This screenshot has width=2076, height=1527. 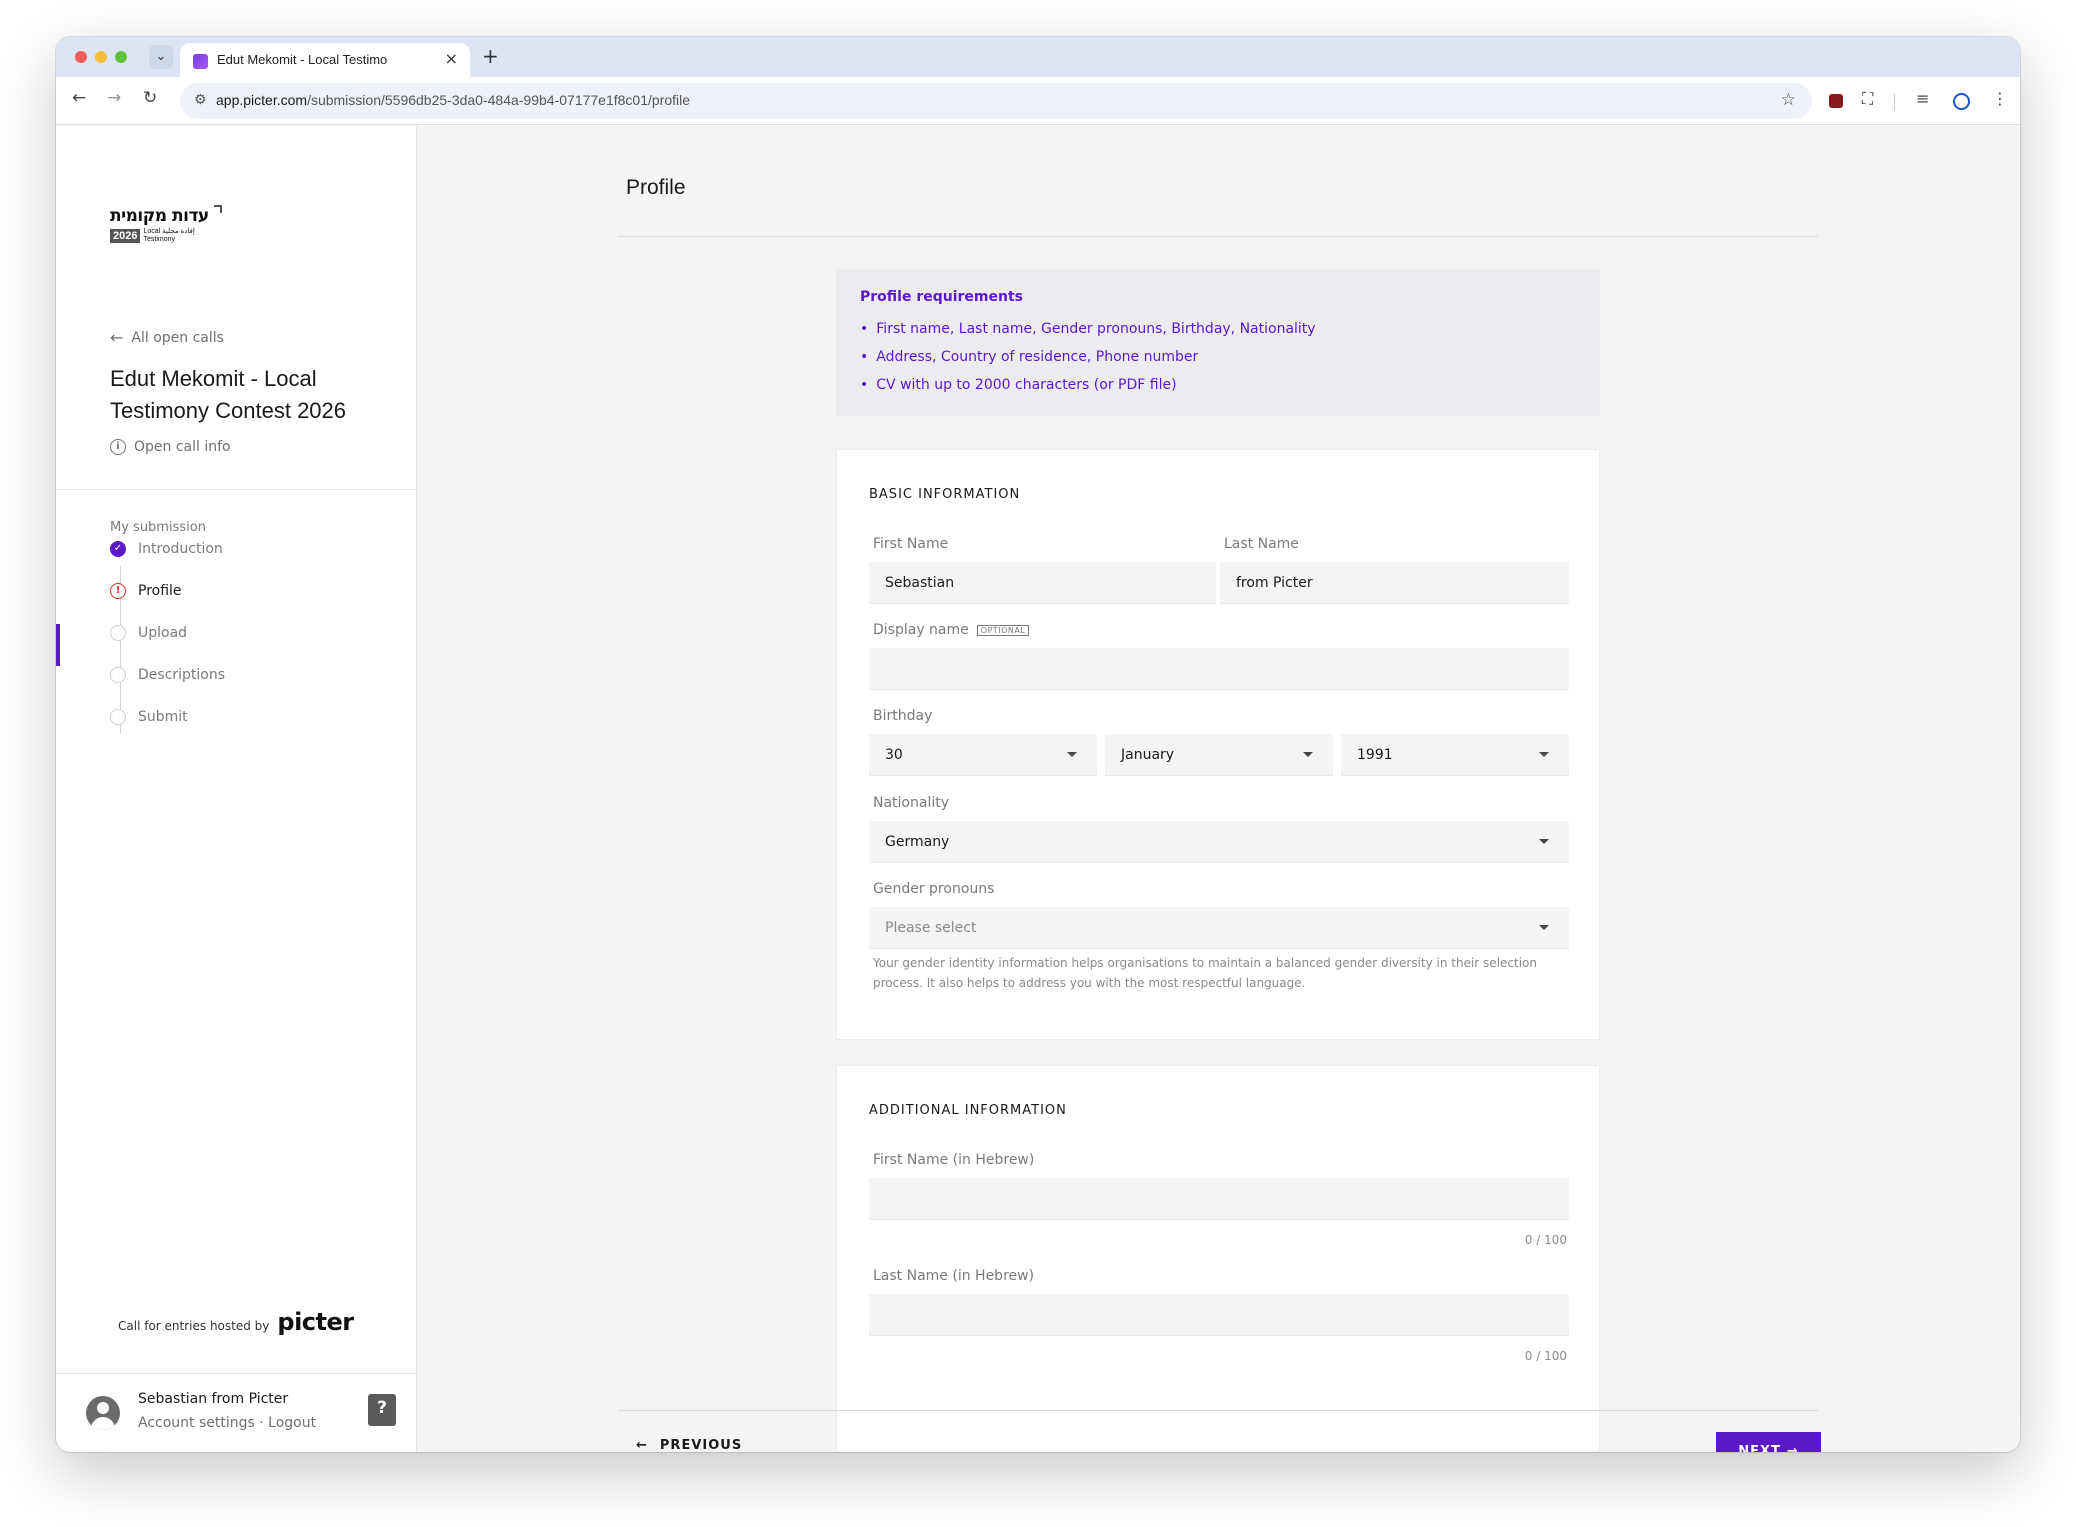 What do you see at coordinates (182, 675) in the screenshot?
I see `step-label: Descriptions` at bounding box center [182, 675].